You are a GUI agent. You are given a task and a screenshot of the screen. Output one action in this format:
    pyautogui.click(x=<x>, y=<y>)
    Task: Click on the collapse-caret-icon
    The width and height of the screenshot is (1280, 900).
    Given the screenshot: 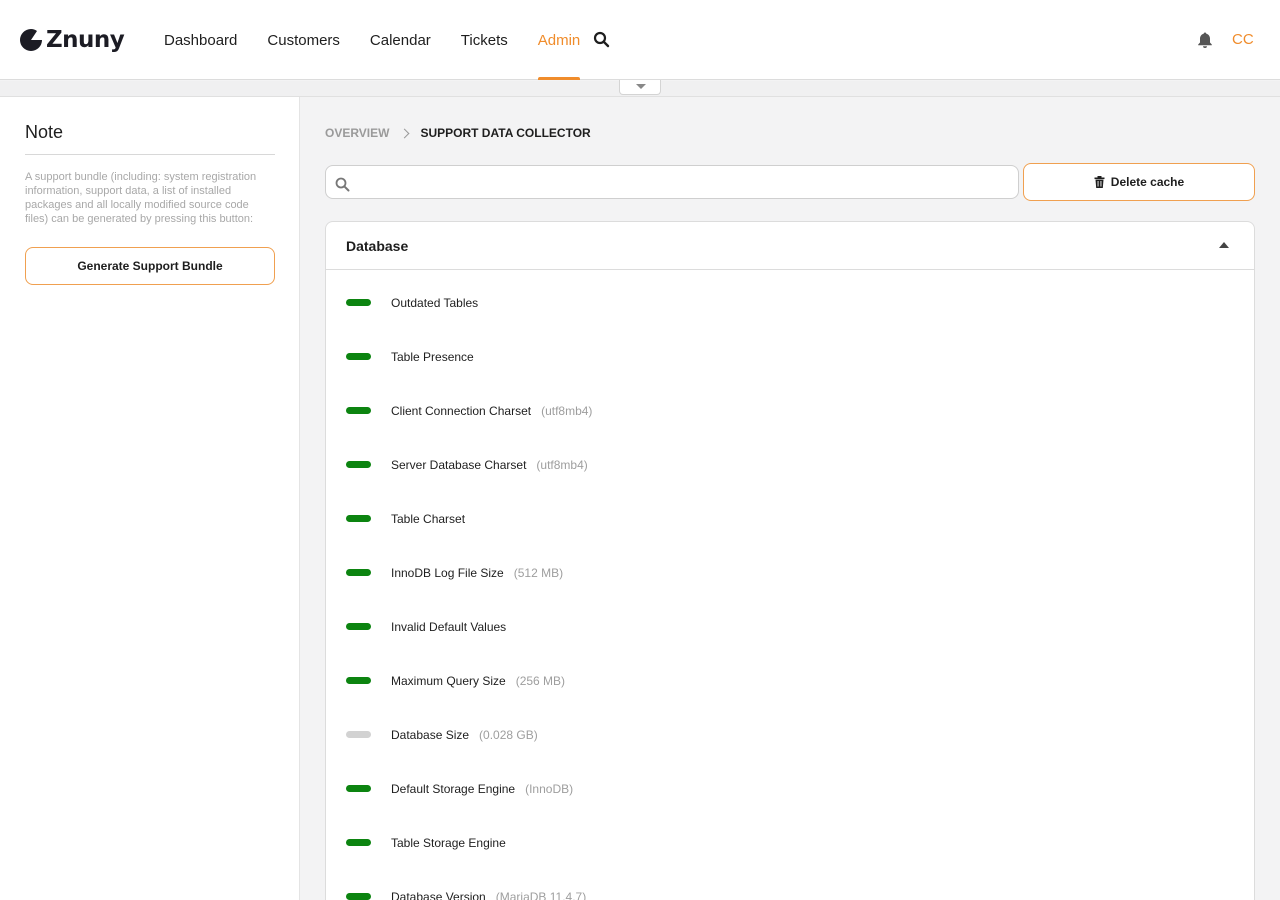 What is the action you would take?
    pyautogui.click(x=1224, y=245)
    